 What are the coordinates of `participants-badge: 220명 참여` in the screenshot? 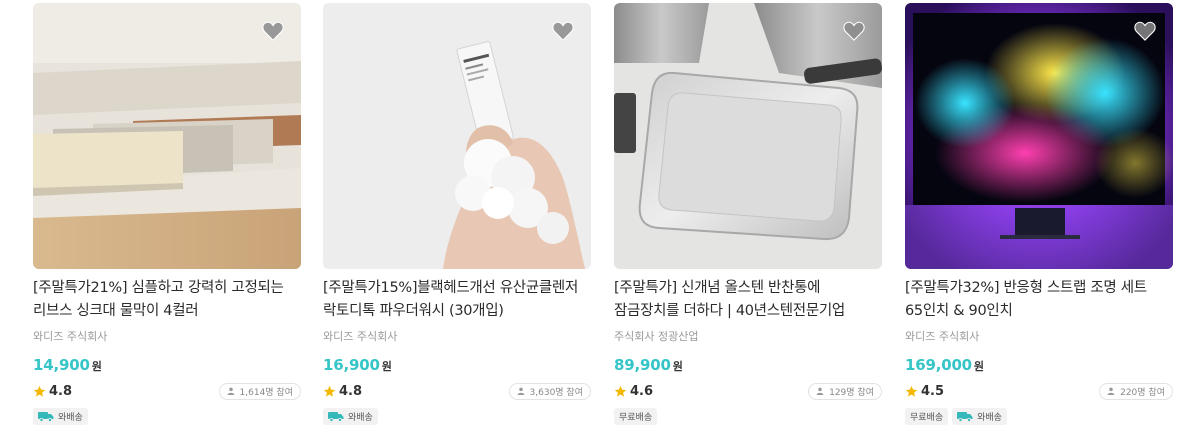 It's located at (1136, 391).